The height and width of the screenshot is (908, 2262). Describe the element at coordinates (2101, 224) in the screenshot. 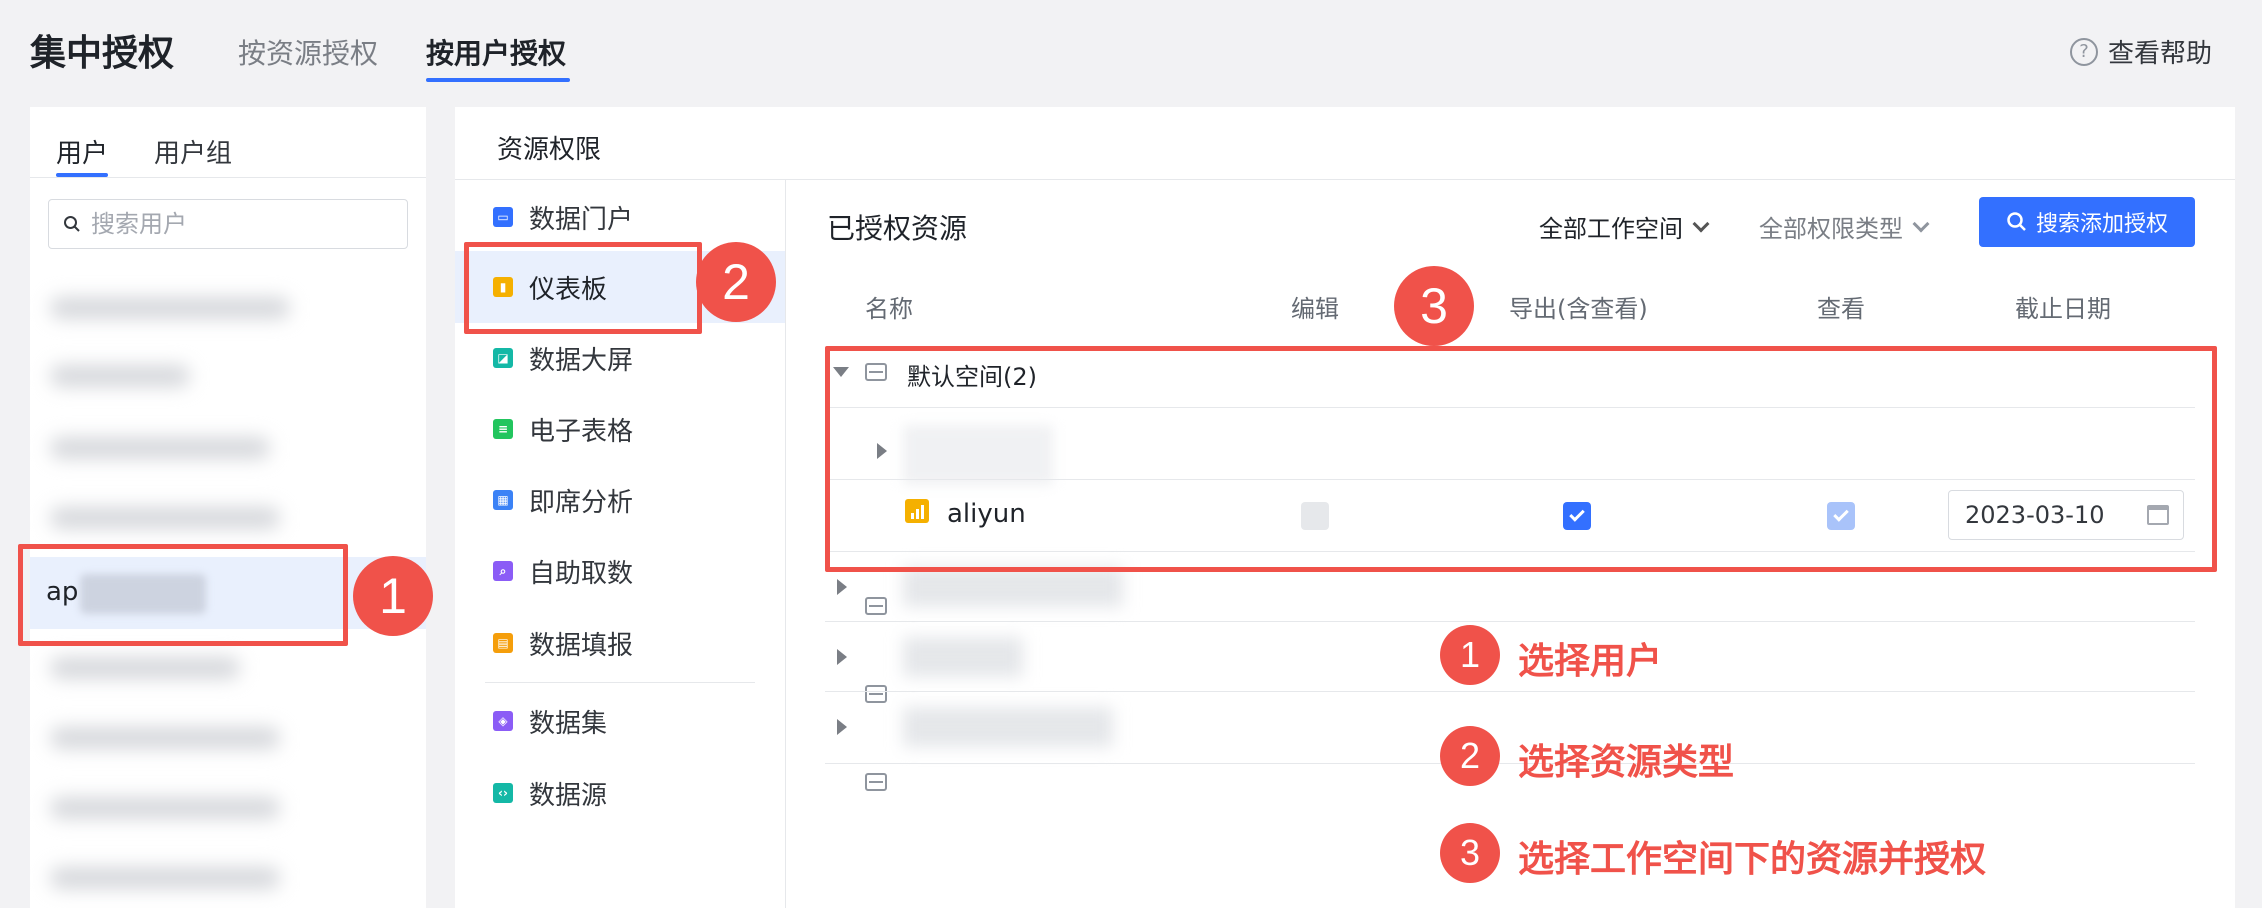

I see `search-add-button-label: 搜索添加授权` at that location.